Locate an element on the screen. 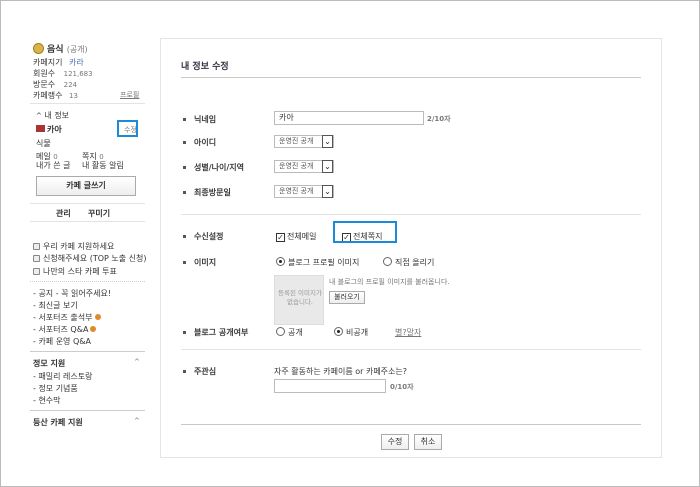 The image size is (700, 487). menu-link-2: - 최신글 보기 is located at coordinates (55, 305).